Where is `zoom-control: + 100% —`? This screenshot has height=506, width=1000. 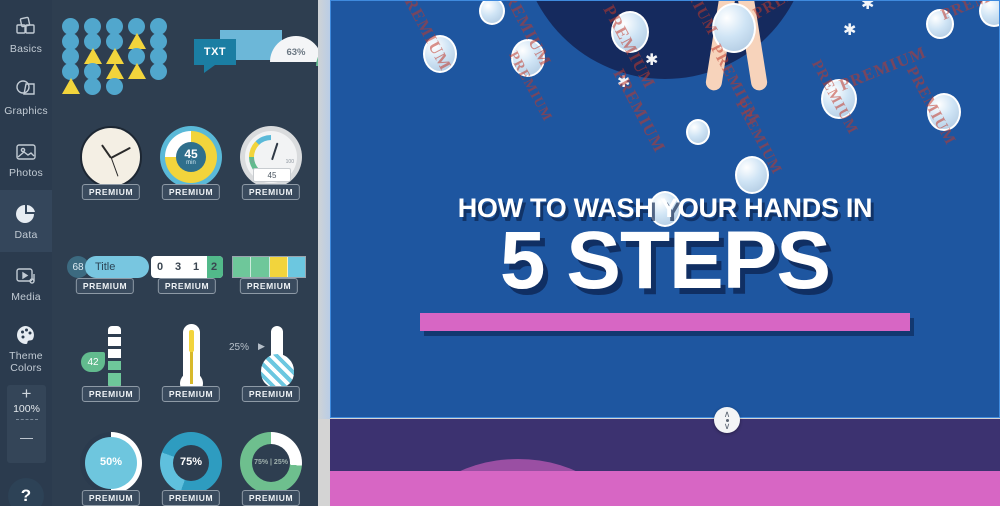
zoom-control: + 100% — is located at coordinates (26, 424).